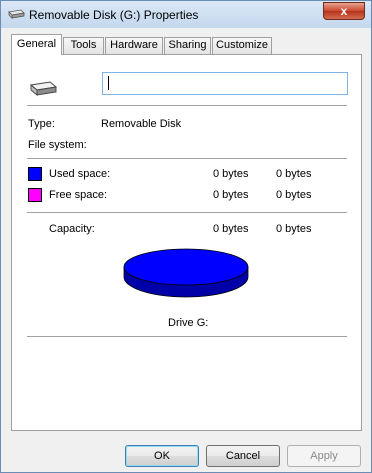 The height and width of the screenshot is (473, 372). What do you see at coordinates (80, 174) in the screenshot?
I see `used-space-label: Used space:` at bounding box center [80, 174].